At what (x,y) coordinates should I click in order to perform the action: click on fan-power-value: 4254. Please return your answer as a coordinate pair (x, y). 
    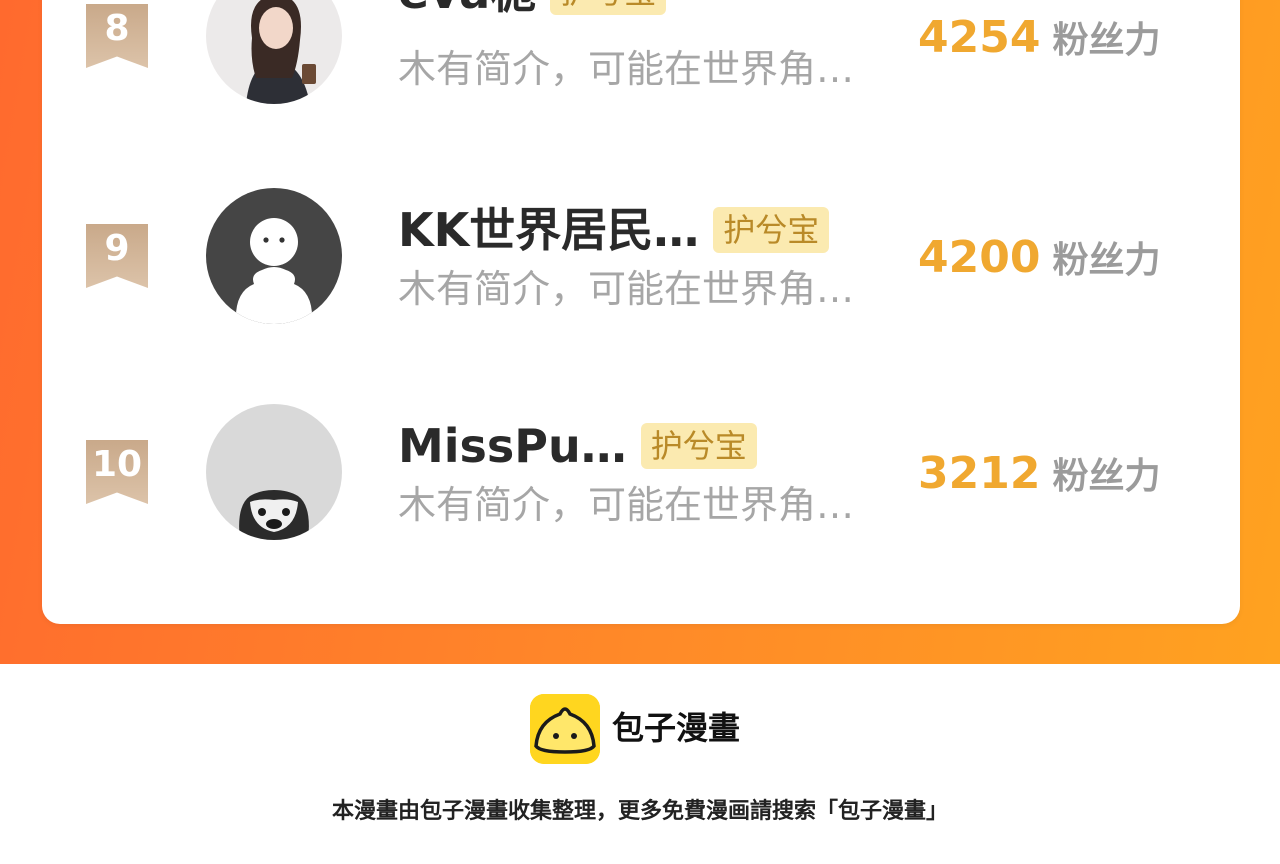
    Looking at the image, I should click on (979, 37).